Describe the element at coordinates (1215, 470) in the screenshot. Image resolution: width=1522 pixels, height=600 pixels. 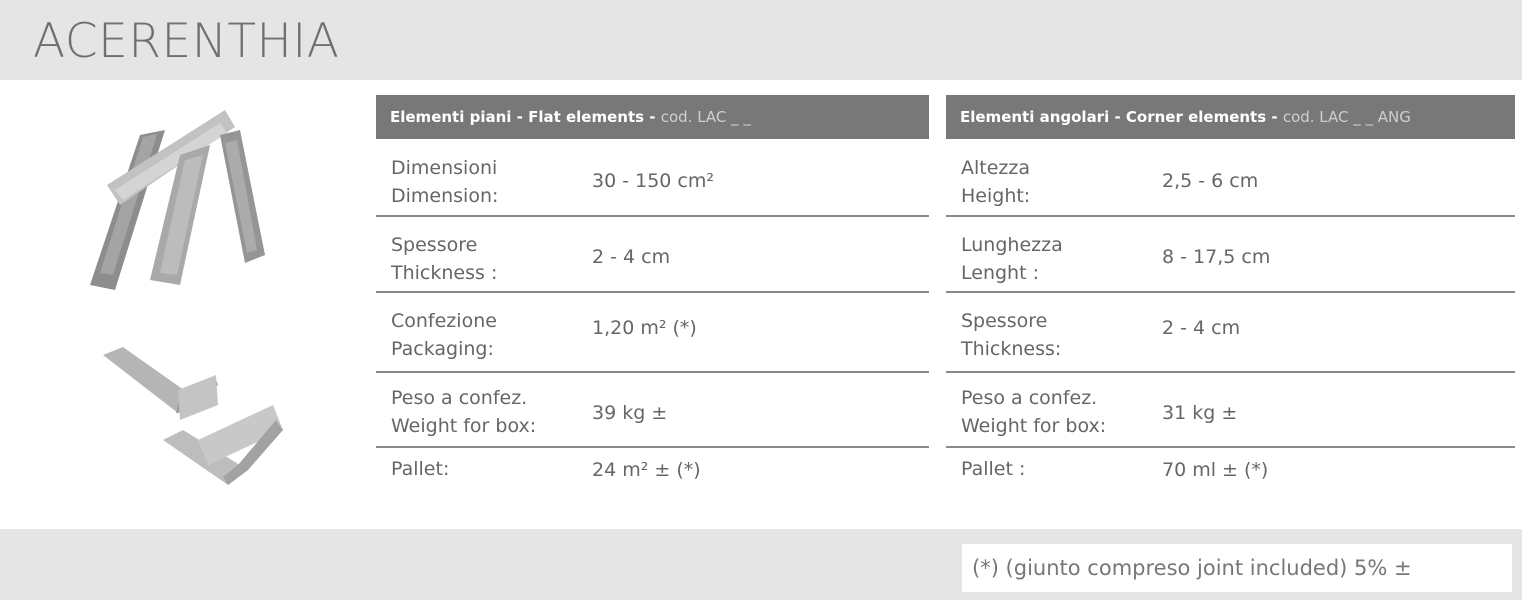
I see `row-value: 70 ml ± (*)` at that location.